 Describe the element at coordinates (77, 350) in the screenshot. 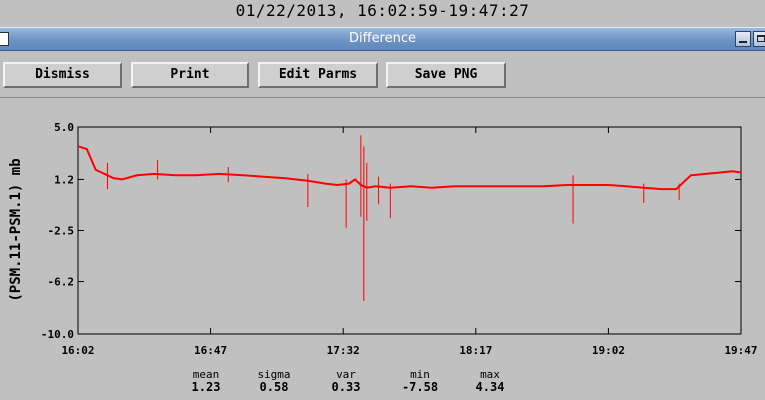

I see `x-tick-label: 16:02` at that location.